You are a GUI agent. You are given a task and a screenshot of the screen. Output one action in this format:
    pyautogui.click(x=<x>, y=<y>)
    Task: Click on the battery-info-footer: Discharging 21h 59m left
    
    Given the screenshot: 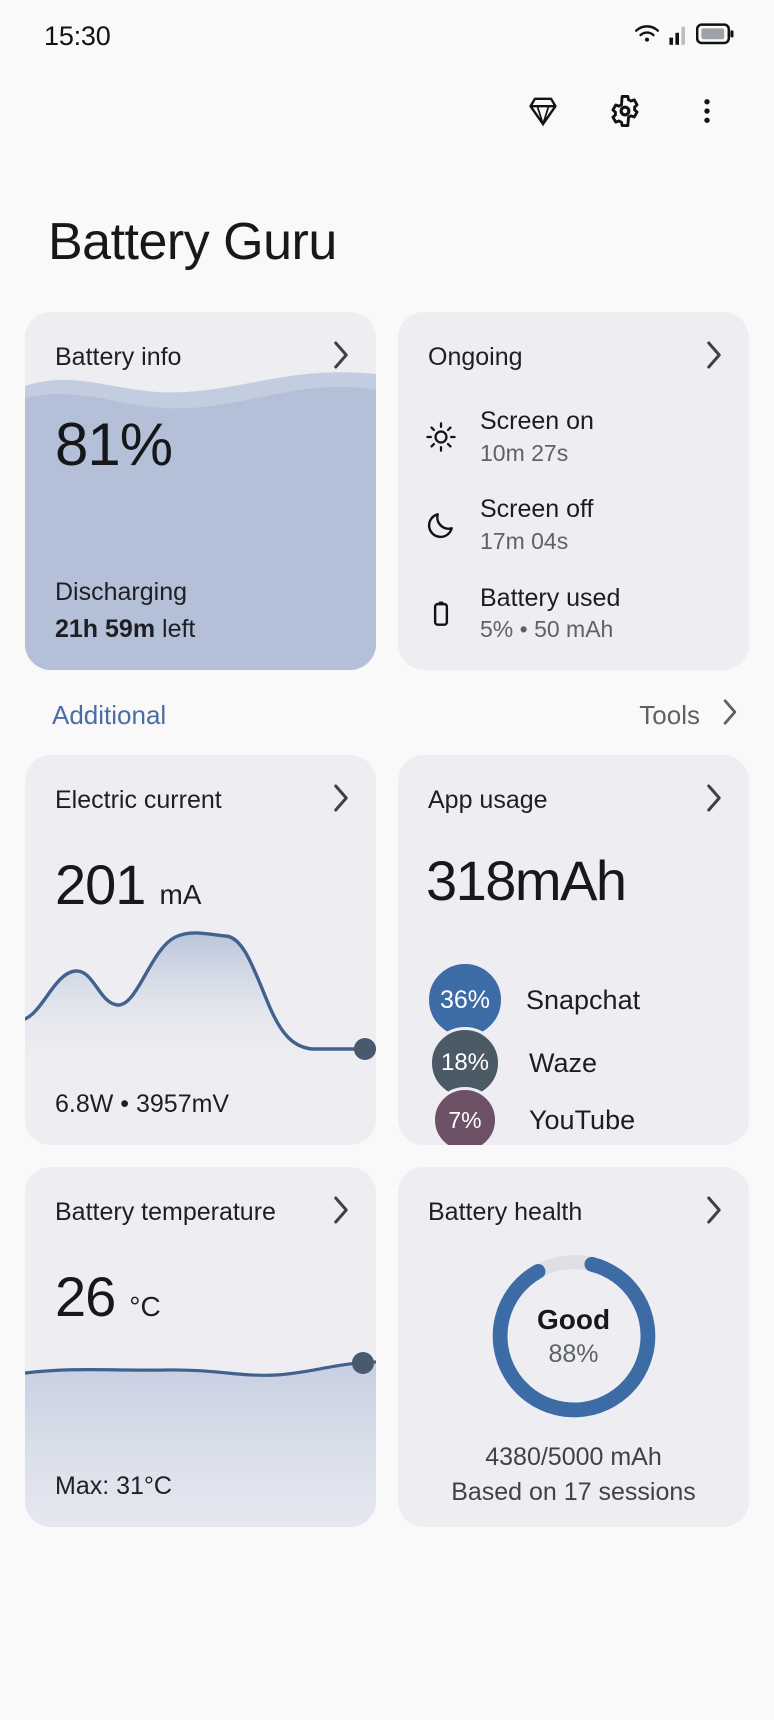 What is the action you would take?
    pyautogui.click(x=125, y=611)
    